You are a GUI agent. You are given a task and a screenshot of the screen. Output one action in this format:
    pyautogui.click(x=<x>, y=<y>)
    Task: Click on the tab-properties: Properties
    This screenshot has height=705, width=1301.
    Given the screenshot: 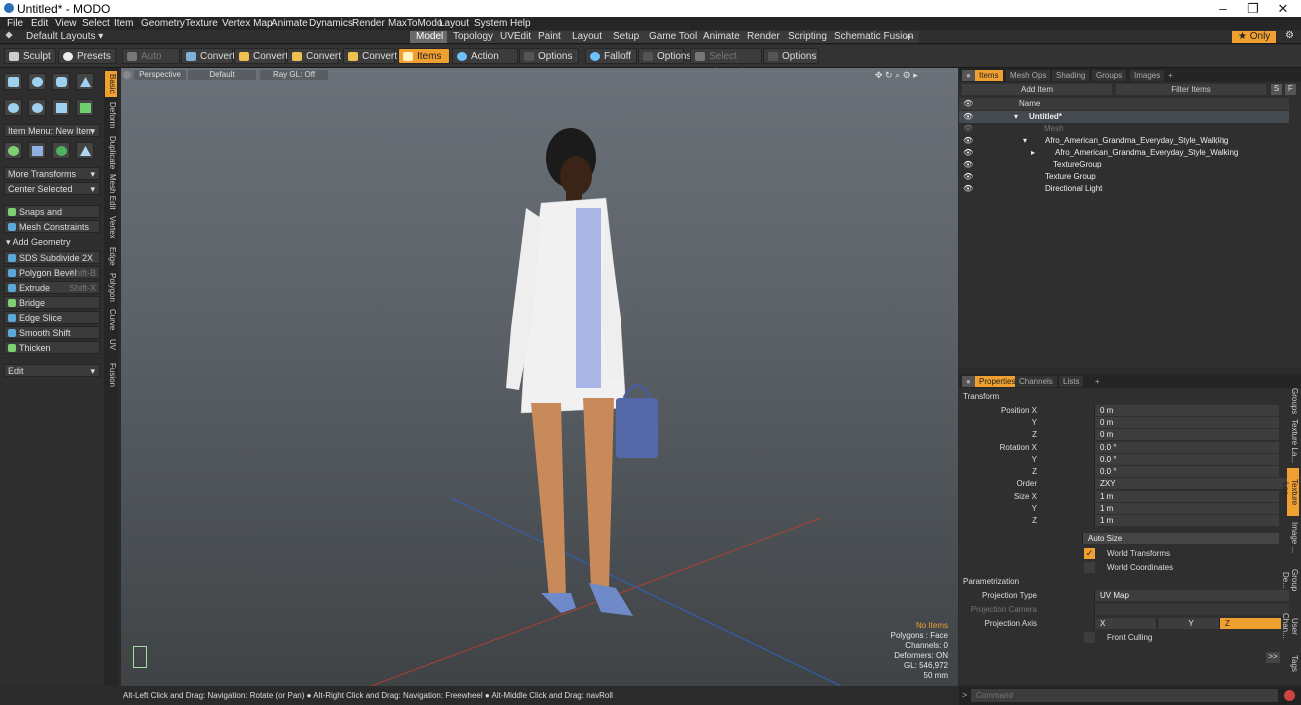 What is the action you would take?
    pyautogui.click(x=997, y=381)
    